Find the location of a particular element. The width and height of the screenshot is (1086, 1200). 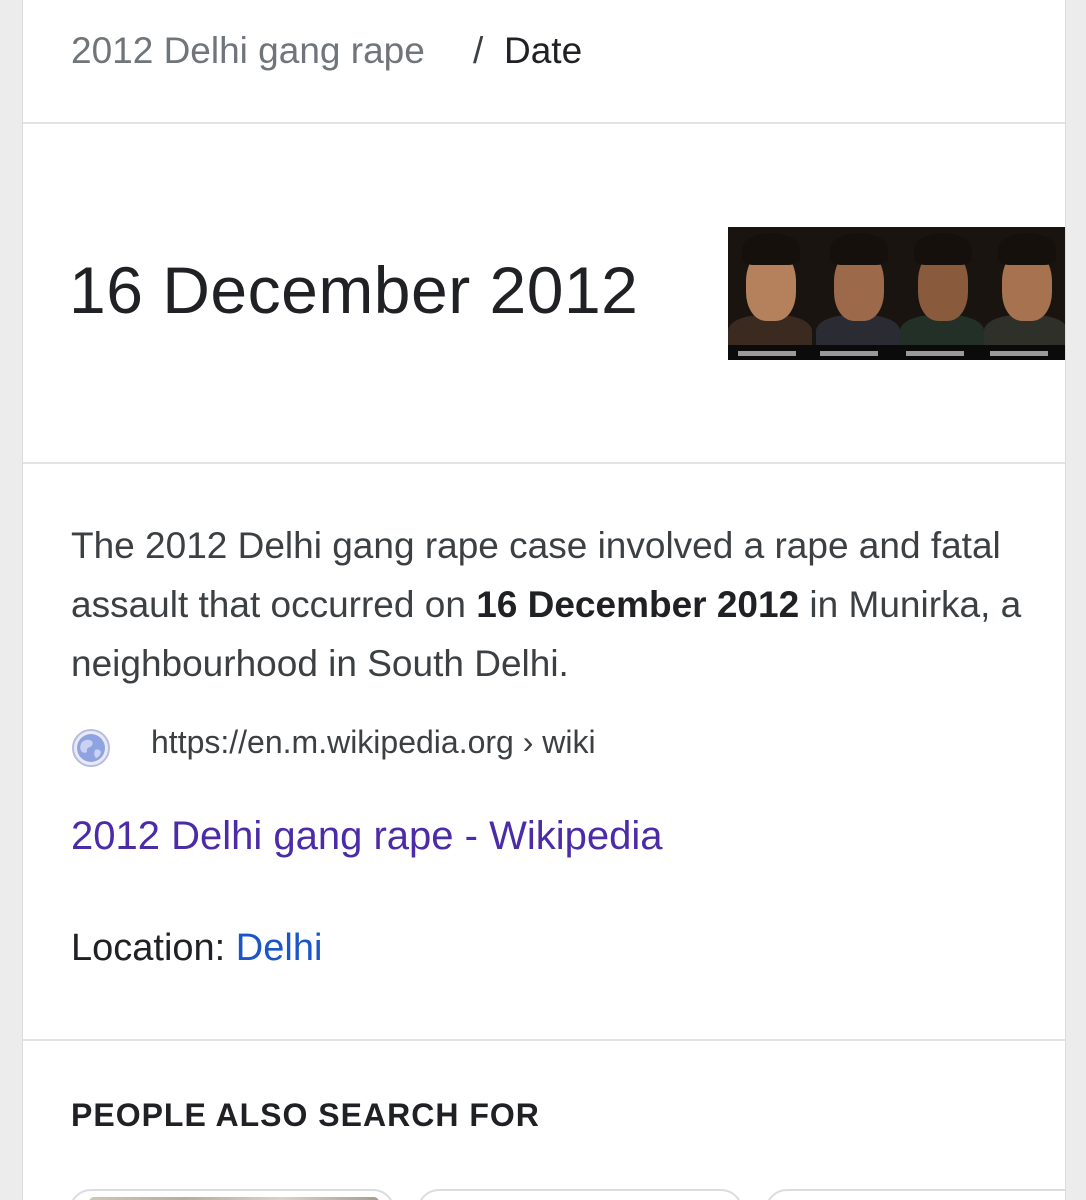

source-url: https://en.m.wikipedia.org › wiki is located at coordinates (373, 742).